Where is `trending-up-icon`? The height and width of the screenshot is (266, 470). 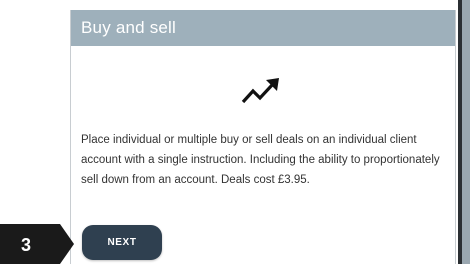 trending-up-icon is located at coordinates (262, 92).